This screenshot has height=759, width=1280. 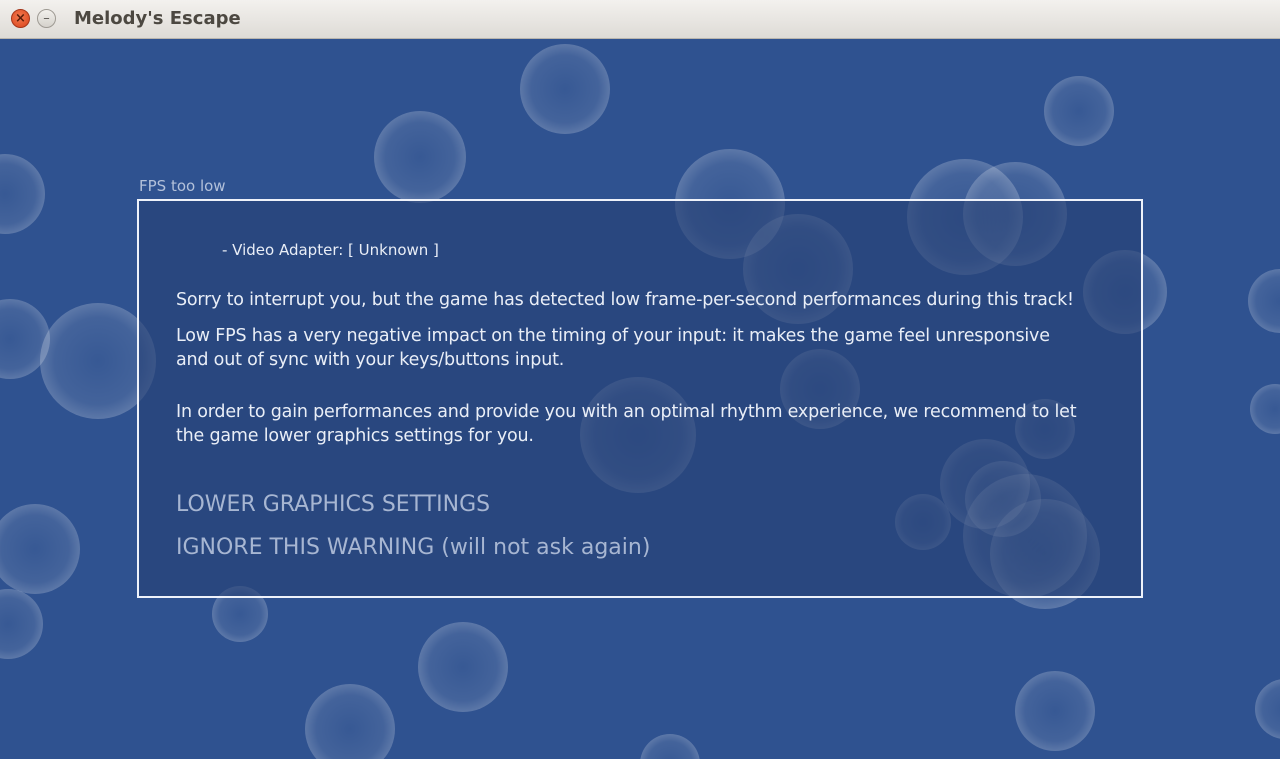 I want to click on close-window-button: ×, so click(x=20, y=18).